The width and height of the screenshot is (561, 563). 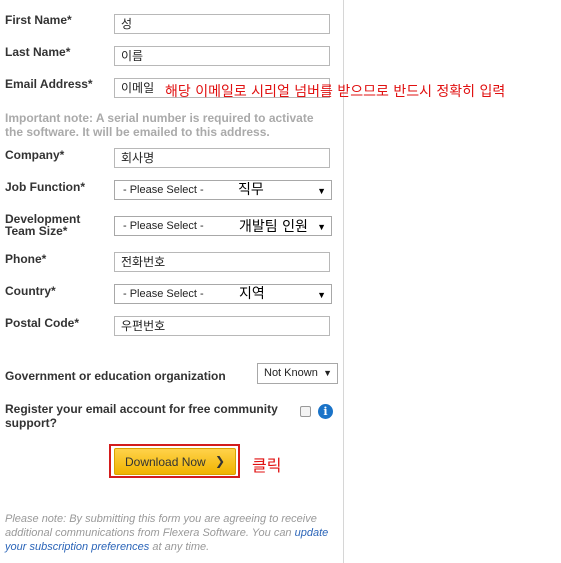 I want to click on last-name-input: 이름, so click(x=222, y=56).